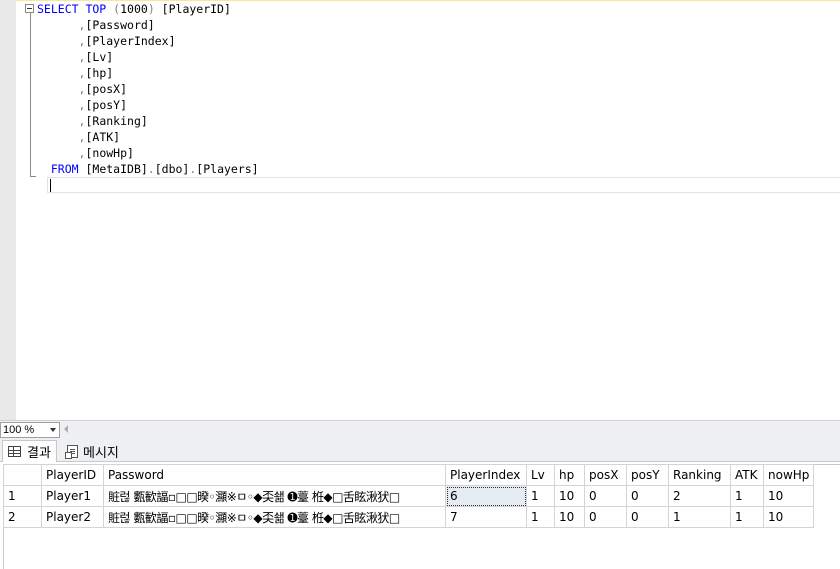  Describe the element at coordinates (116, 121) in the screenshot. I see `sql-token: [Ranking]` at that location.